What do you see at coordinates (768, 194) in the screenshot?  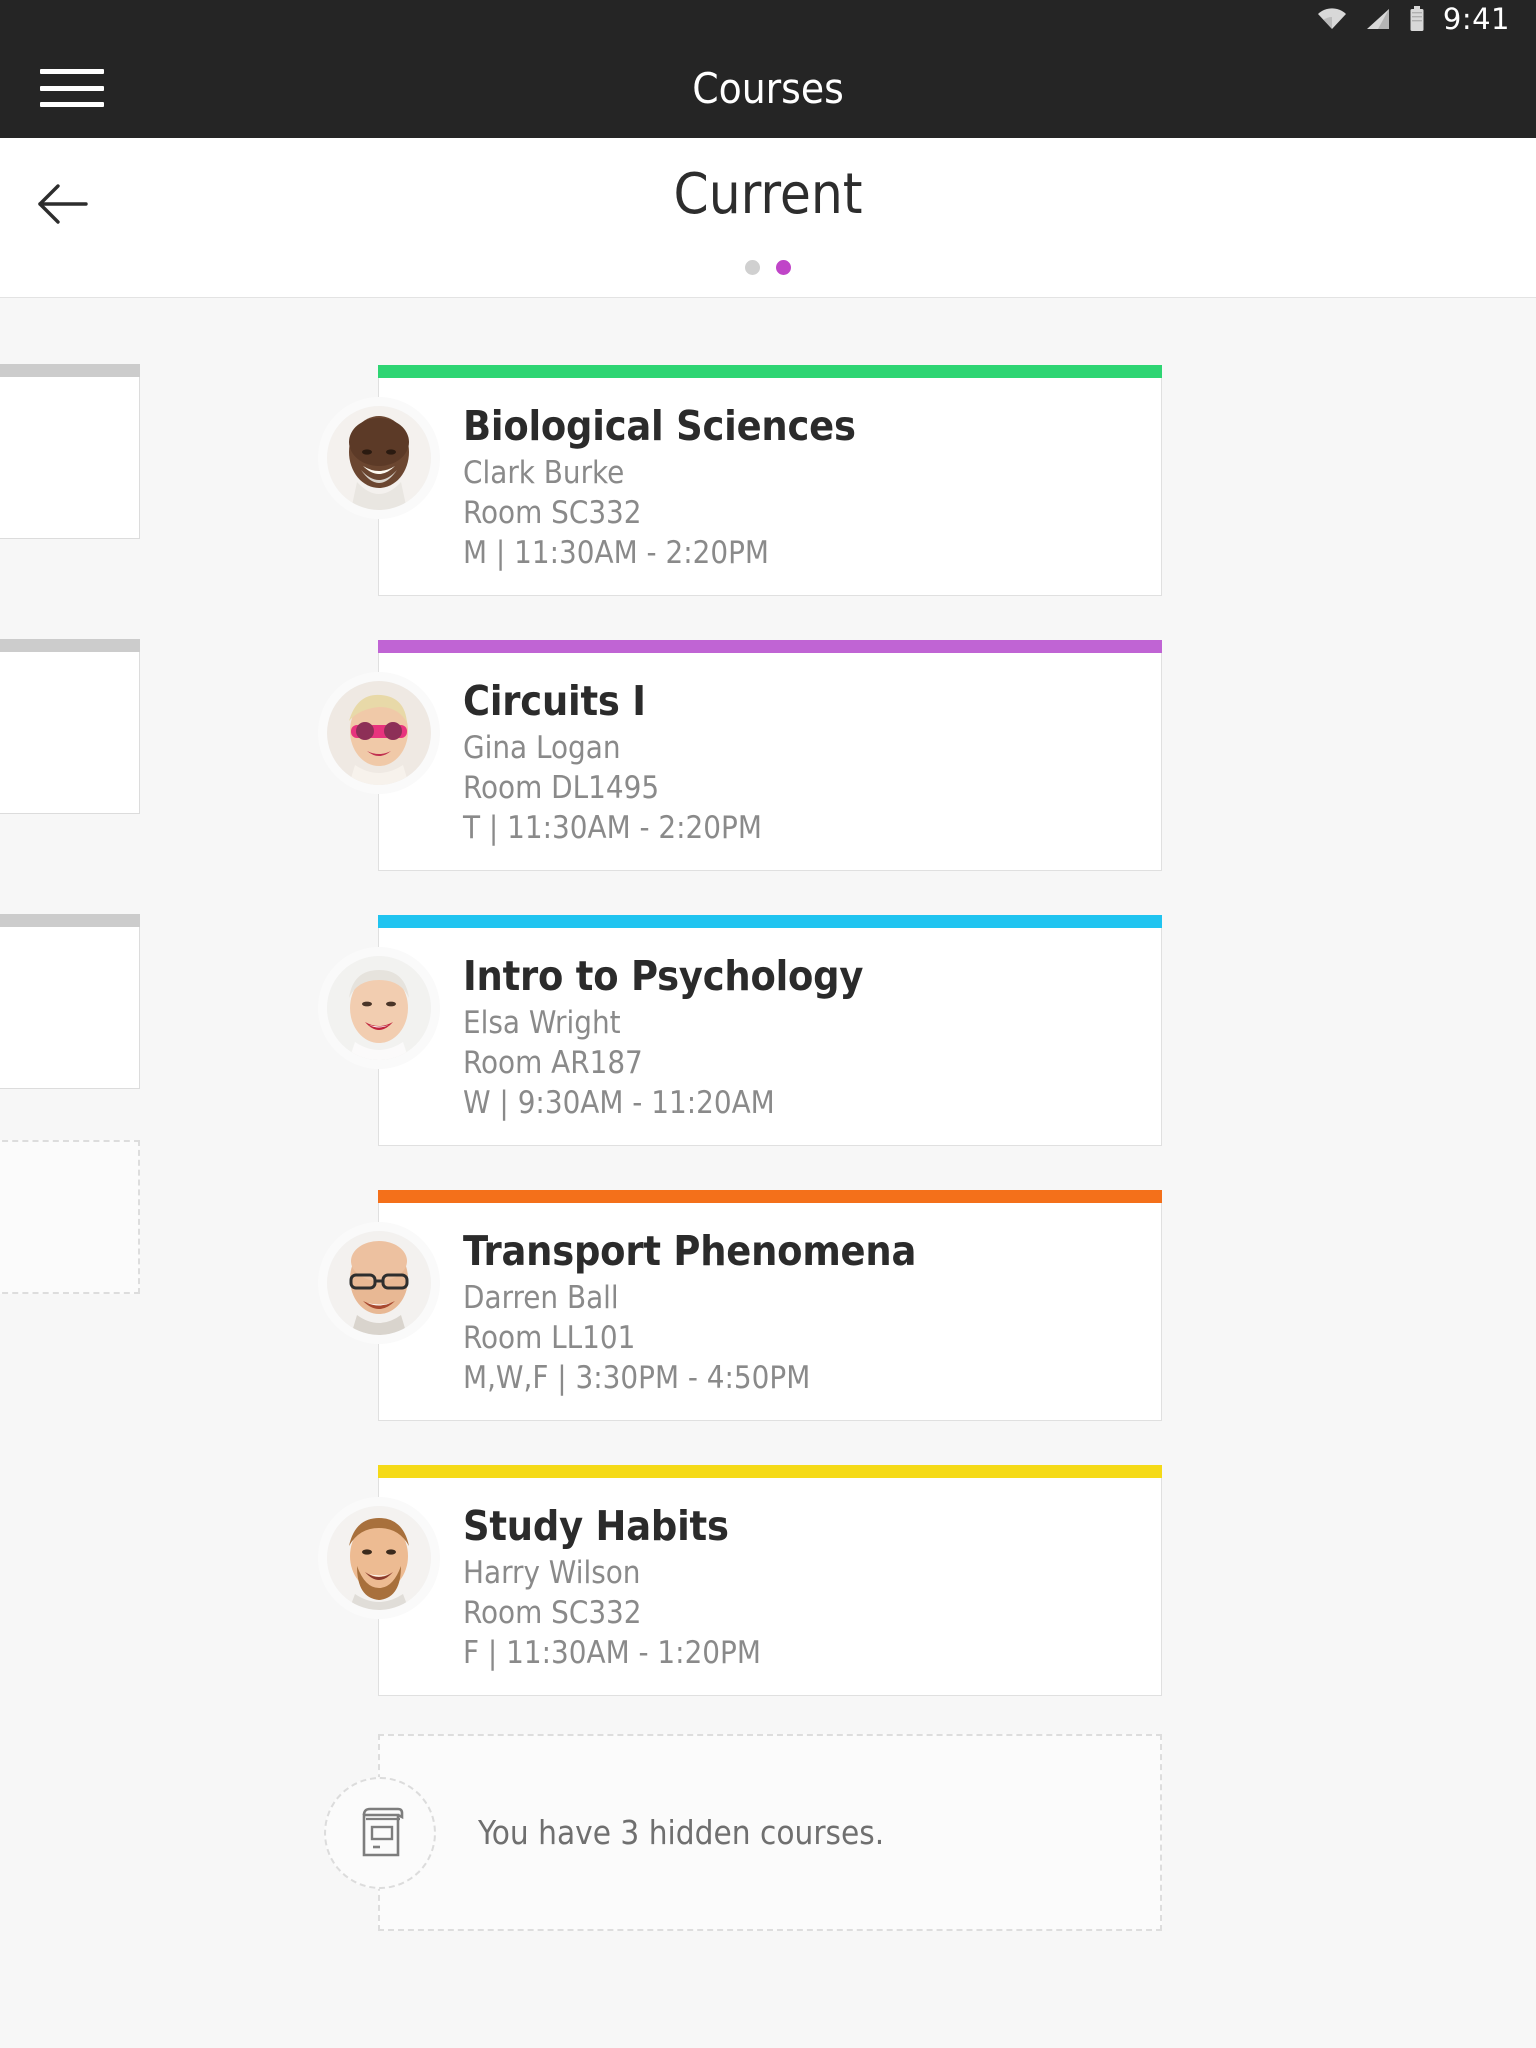 I see `page-title: Current` at bounding box center [768, 194].